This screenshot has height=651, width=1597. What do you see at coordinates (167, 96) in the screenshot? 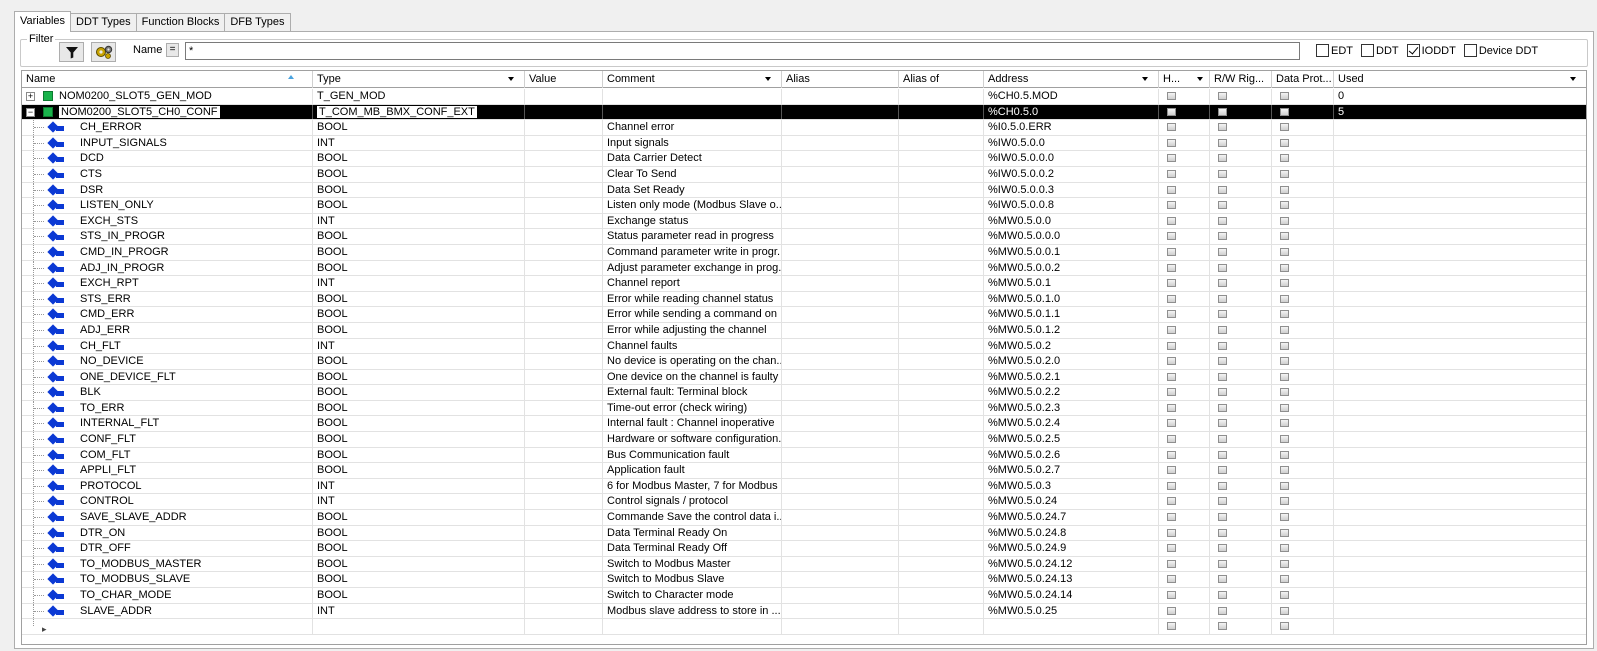
I see `name-cell: + NOM0200_SLOT5_GEN_MOD` at bounding box center [167, 96].